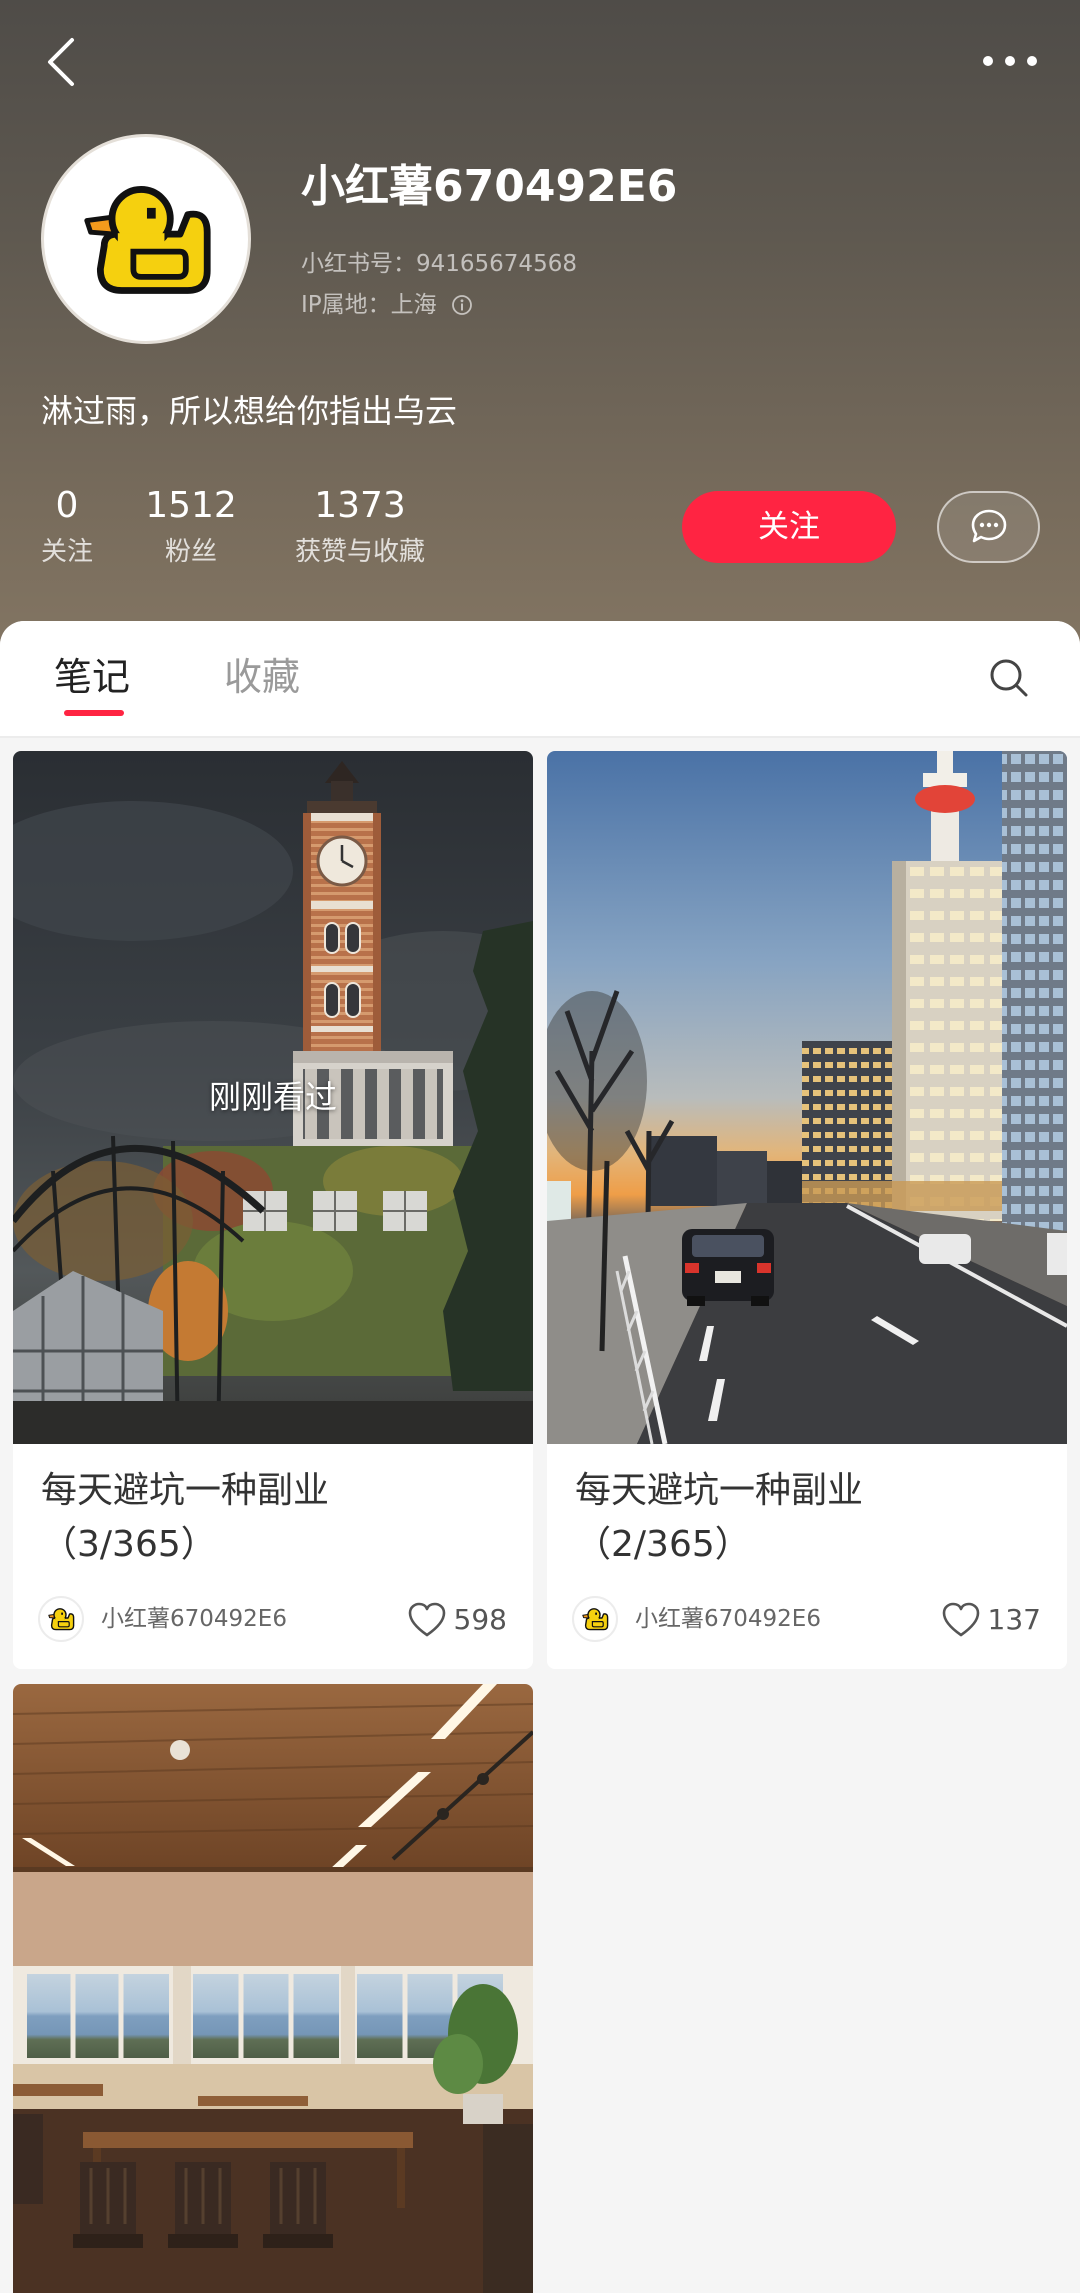 The width and height of the screenshot is (1080, 2293). Describe the element at coordinates (359, 552) in the screenshot. I see `stat-label: 获赞与收藏` at that location.